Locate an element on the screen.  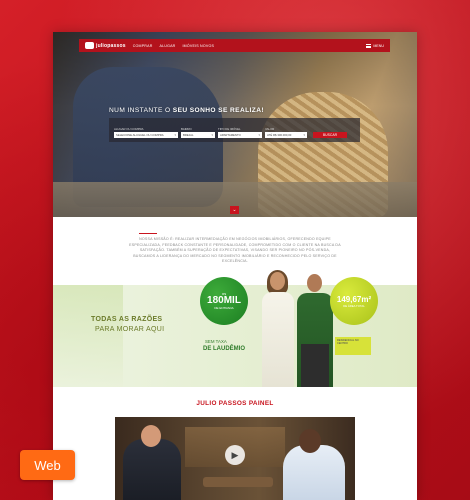
scroll-down-button: ⌄ is located at coordinates (234, 210).